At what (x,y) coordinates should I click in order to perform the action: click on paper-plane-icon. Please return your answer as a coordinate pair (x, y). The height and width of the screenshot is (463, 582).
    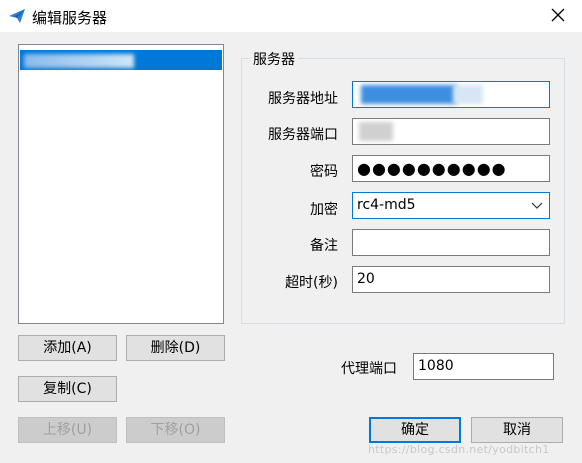
    Looking at the image, I should click on (17, 16).